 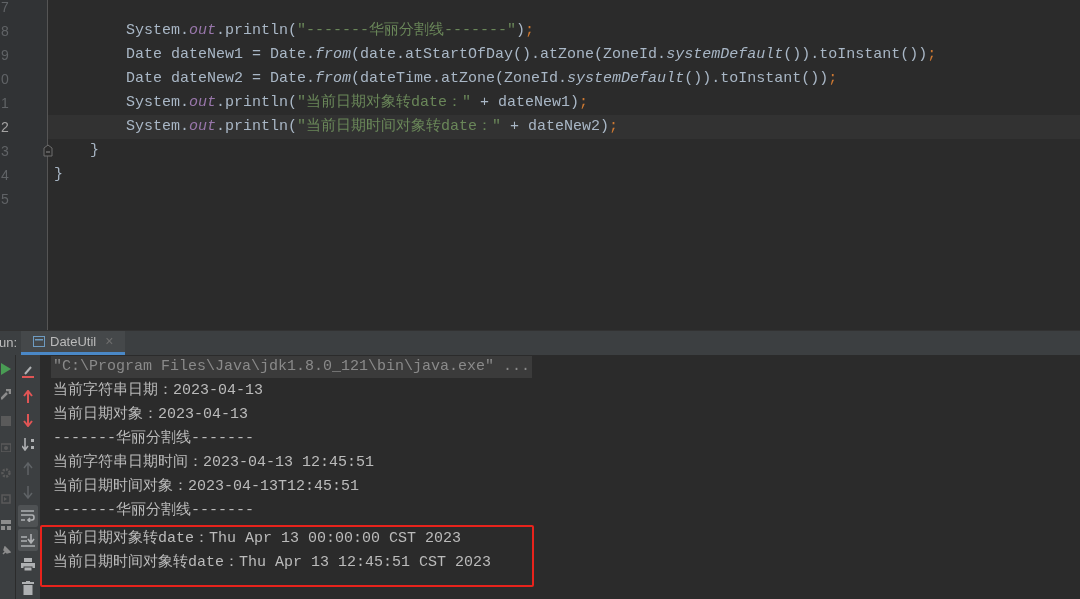 What do you see at coordinates (5, 369) in the screenshot?
I see `run-icon` at bounding box center [5, 369].